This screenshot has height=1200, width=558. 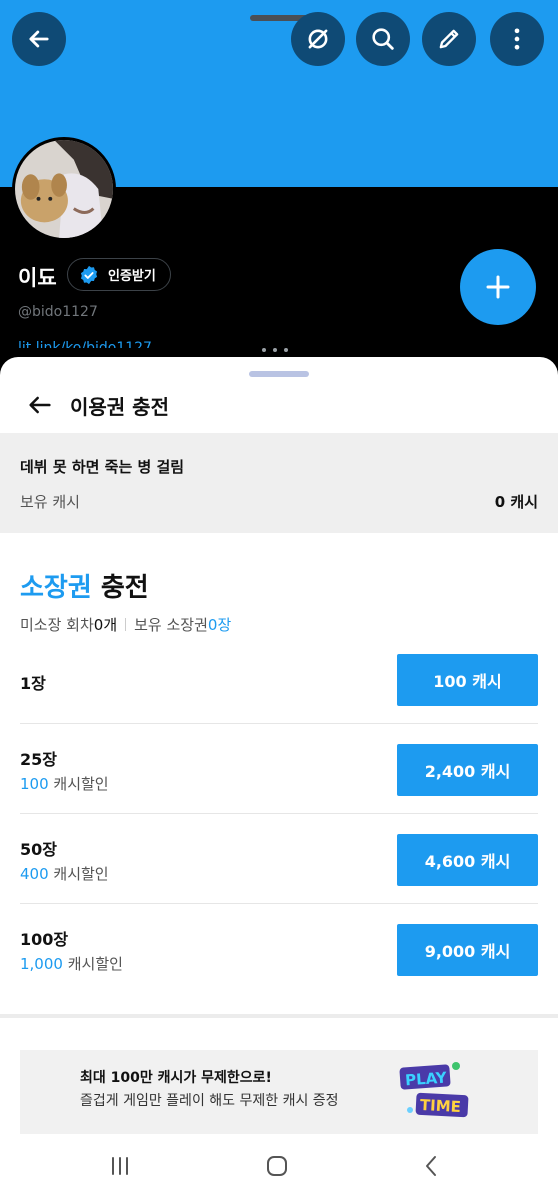 What do you see at coordinates (467, 860) in the screenshot?
I see `buy-button: 4,600 캐시` at bounding box center [467, 860].